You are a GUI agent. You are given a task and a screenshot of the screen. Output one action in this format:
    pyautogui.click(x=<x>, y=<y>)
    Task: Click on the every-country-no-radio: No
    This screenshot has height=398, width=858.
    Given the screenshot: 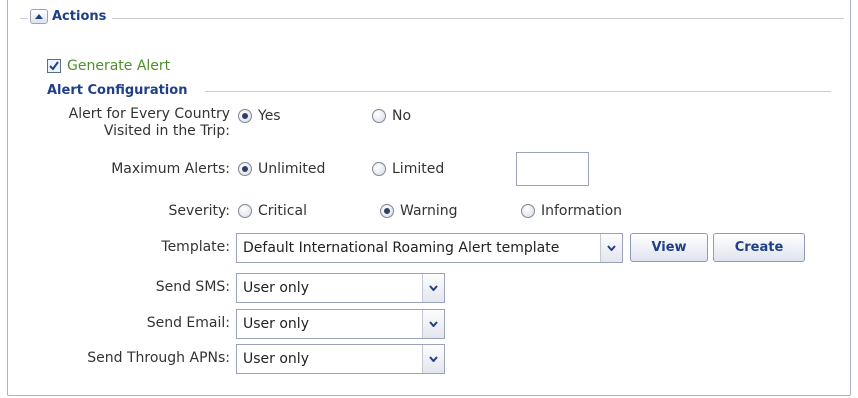 What is the action you would take?
    pyautogui.click(x=391, y=116)
    